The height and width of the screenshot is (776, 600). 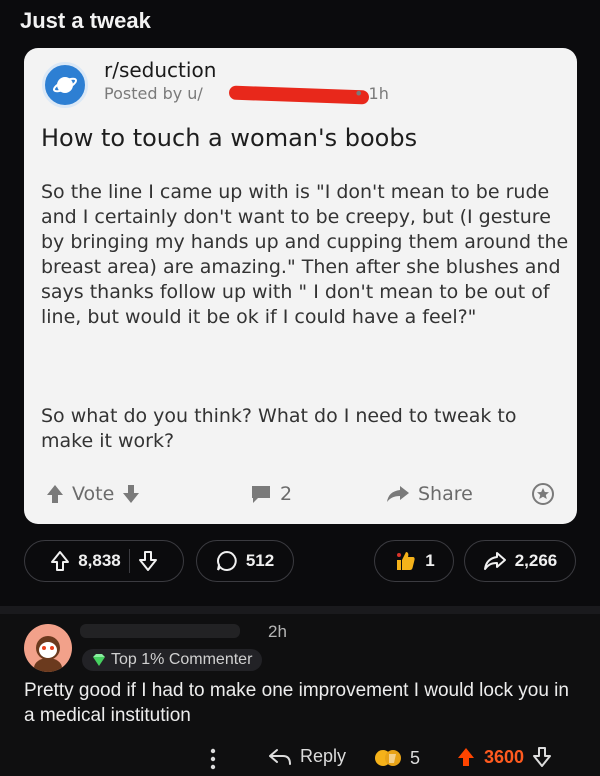 I want to click on upvote-filled-icon, so click(x=466, y=757).